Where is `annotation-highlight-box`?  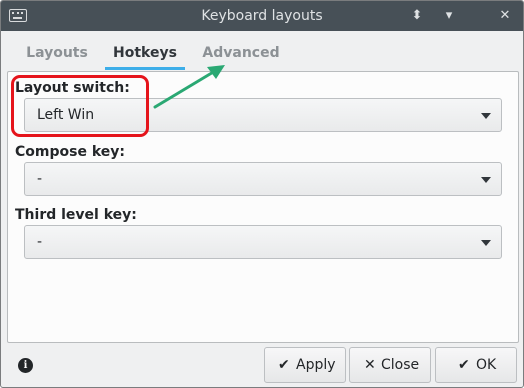
annotation-highlight-box is located at coordinates (80, 106).